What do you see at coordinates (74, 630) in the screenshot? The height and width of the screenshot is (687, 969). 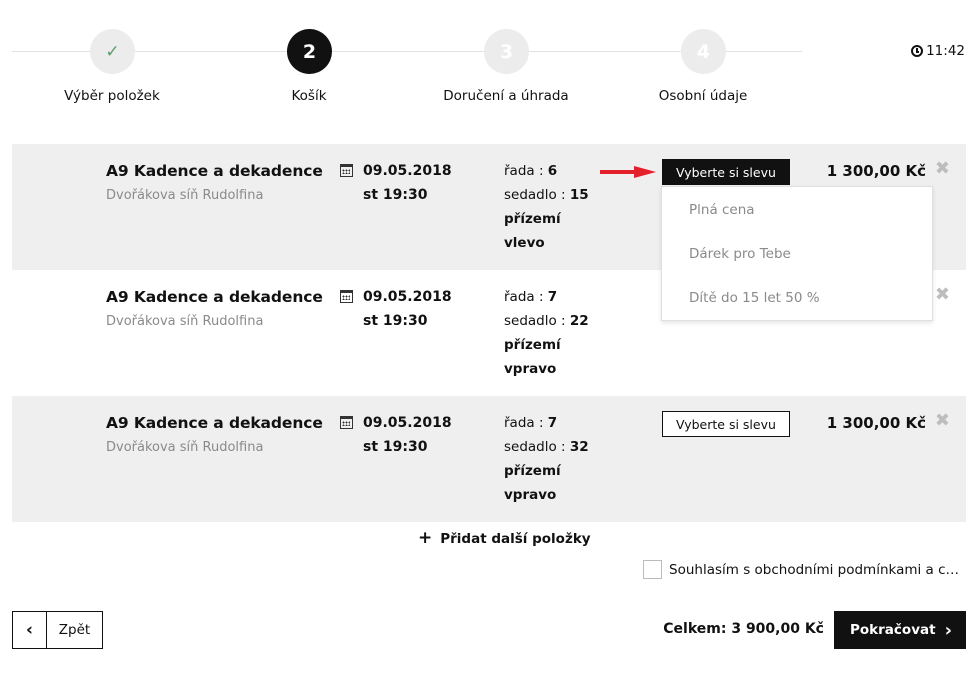 I see `back-label: Zpět` at bounding box center [74, 630].